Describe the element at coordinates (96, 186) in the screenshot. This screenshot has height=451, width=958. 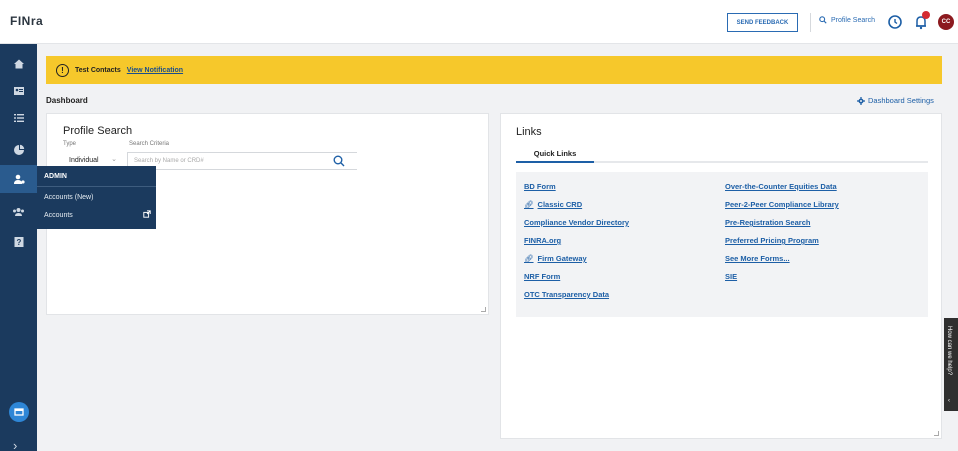
I see `admin-menu-divider` at that location.